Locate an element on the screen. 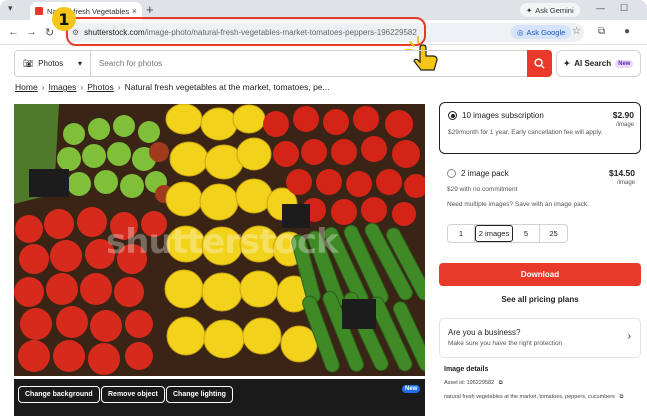  subscription-unit: /image is located at coordinates (624, 125).